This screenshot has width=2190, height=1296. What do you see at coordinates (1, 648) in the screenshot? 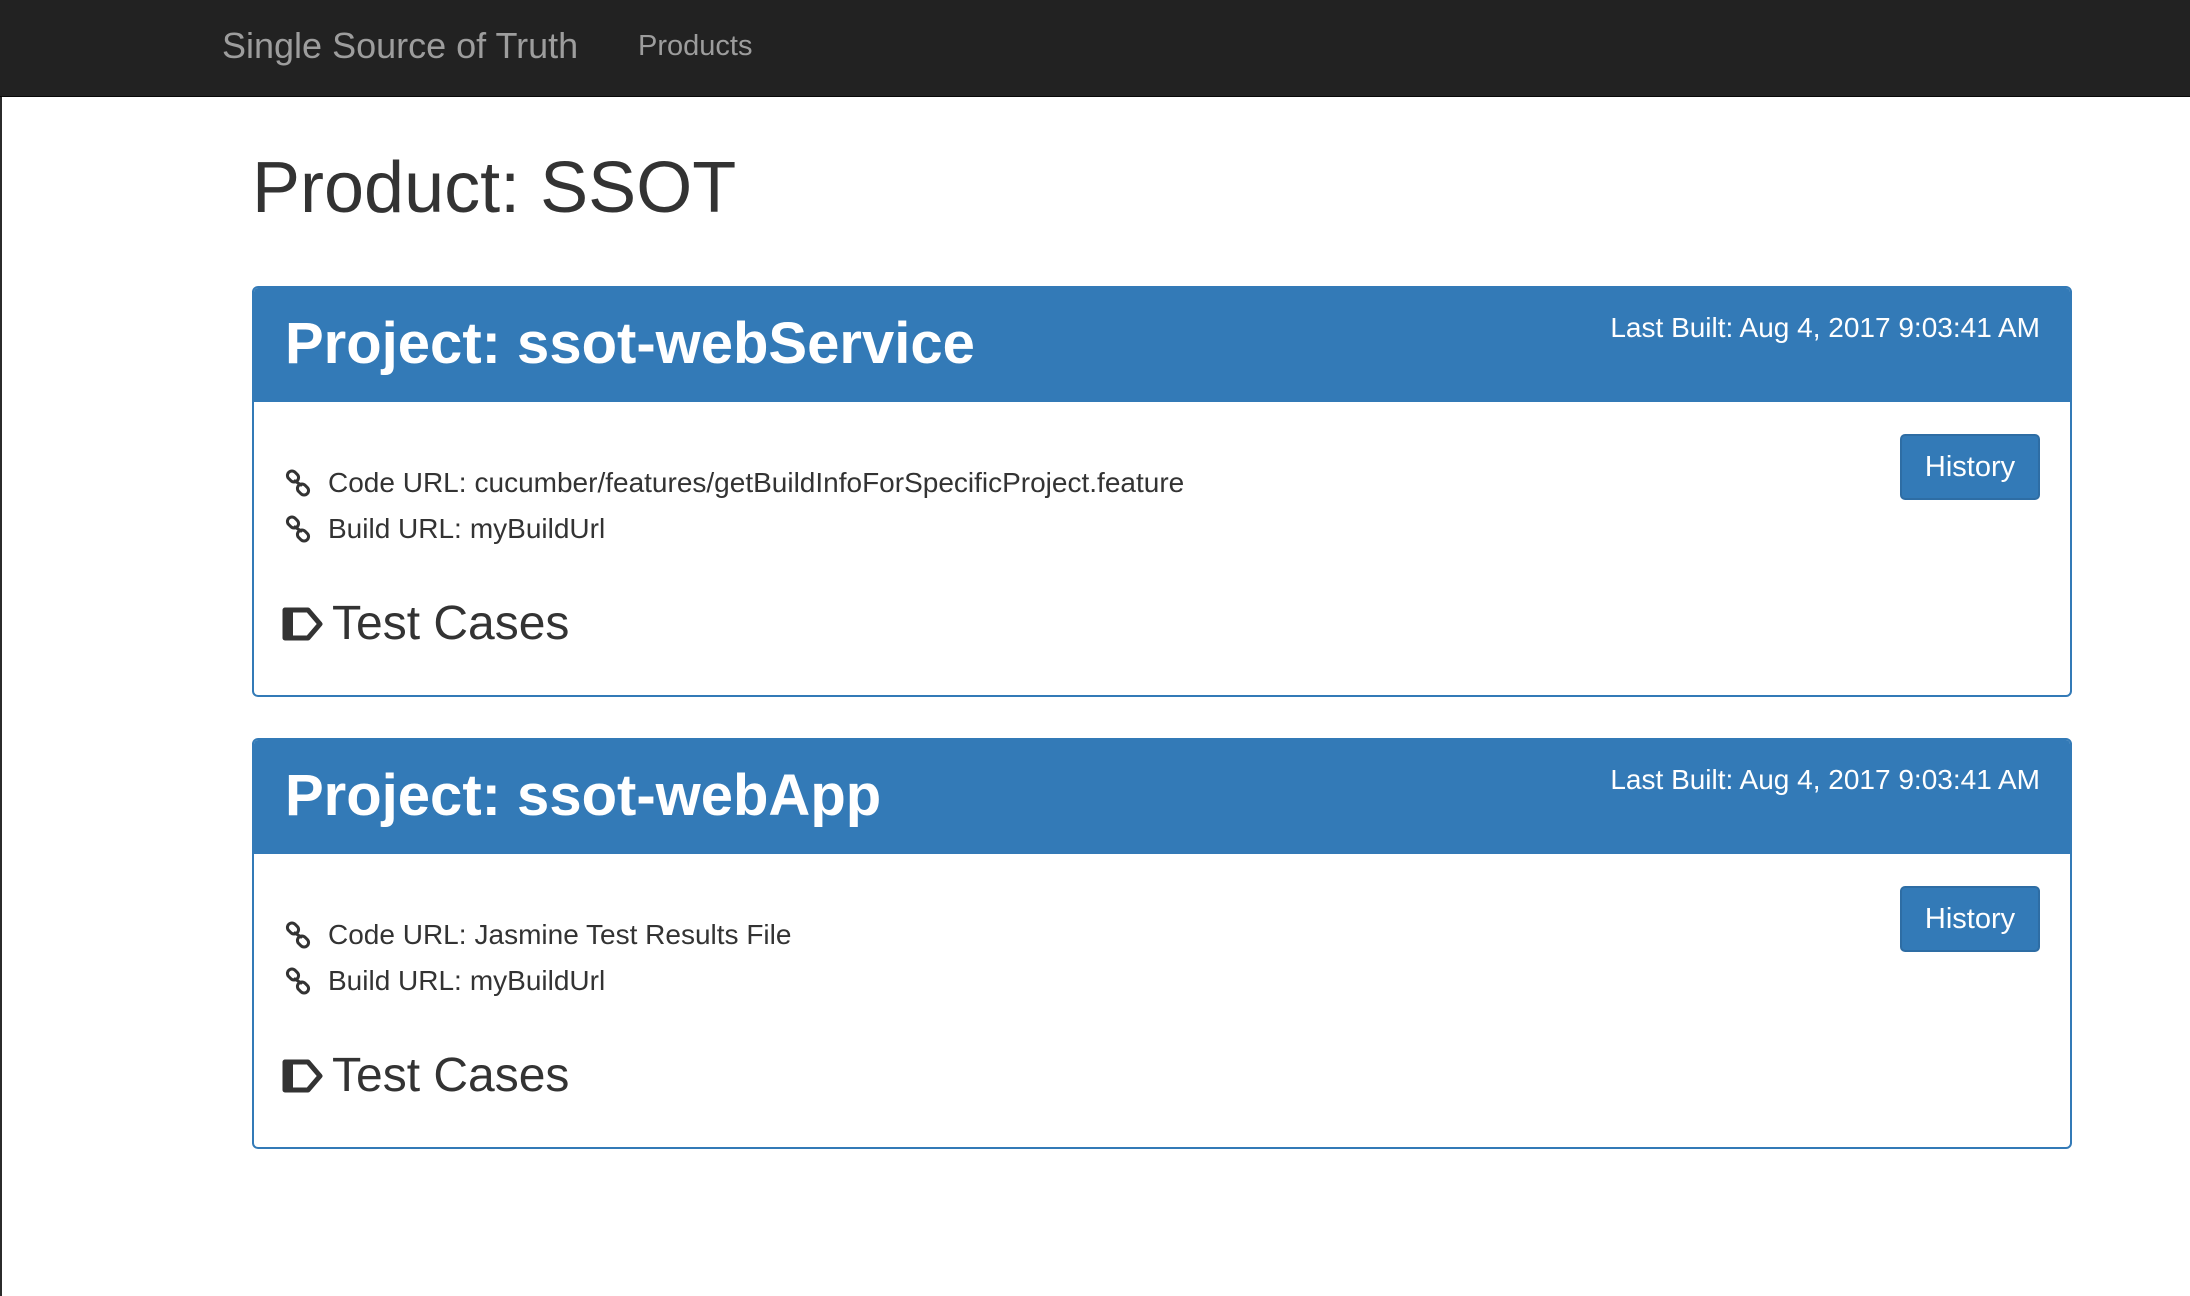
I see `page-edge` at bounding box center [1, 648].